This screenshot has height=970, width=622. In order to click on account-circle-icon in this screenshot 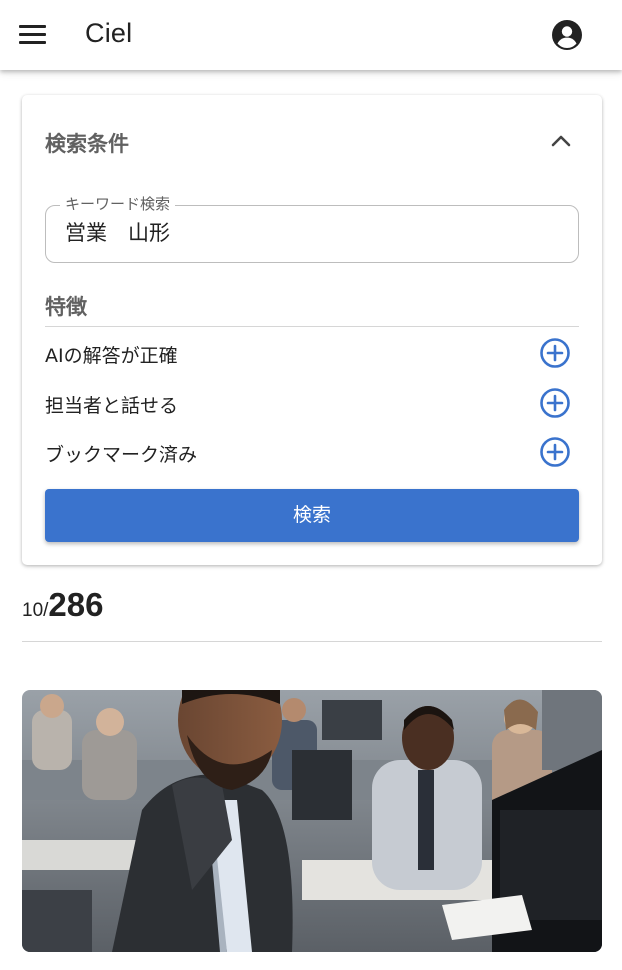, I will do `click(567, 35)`.